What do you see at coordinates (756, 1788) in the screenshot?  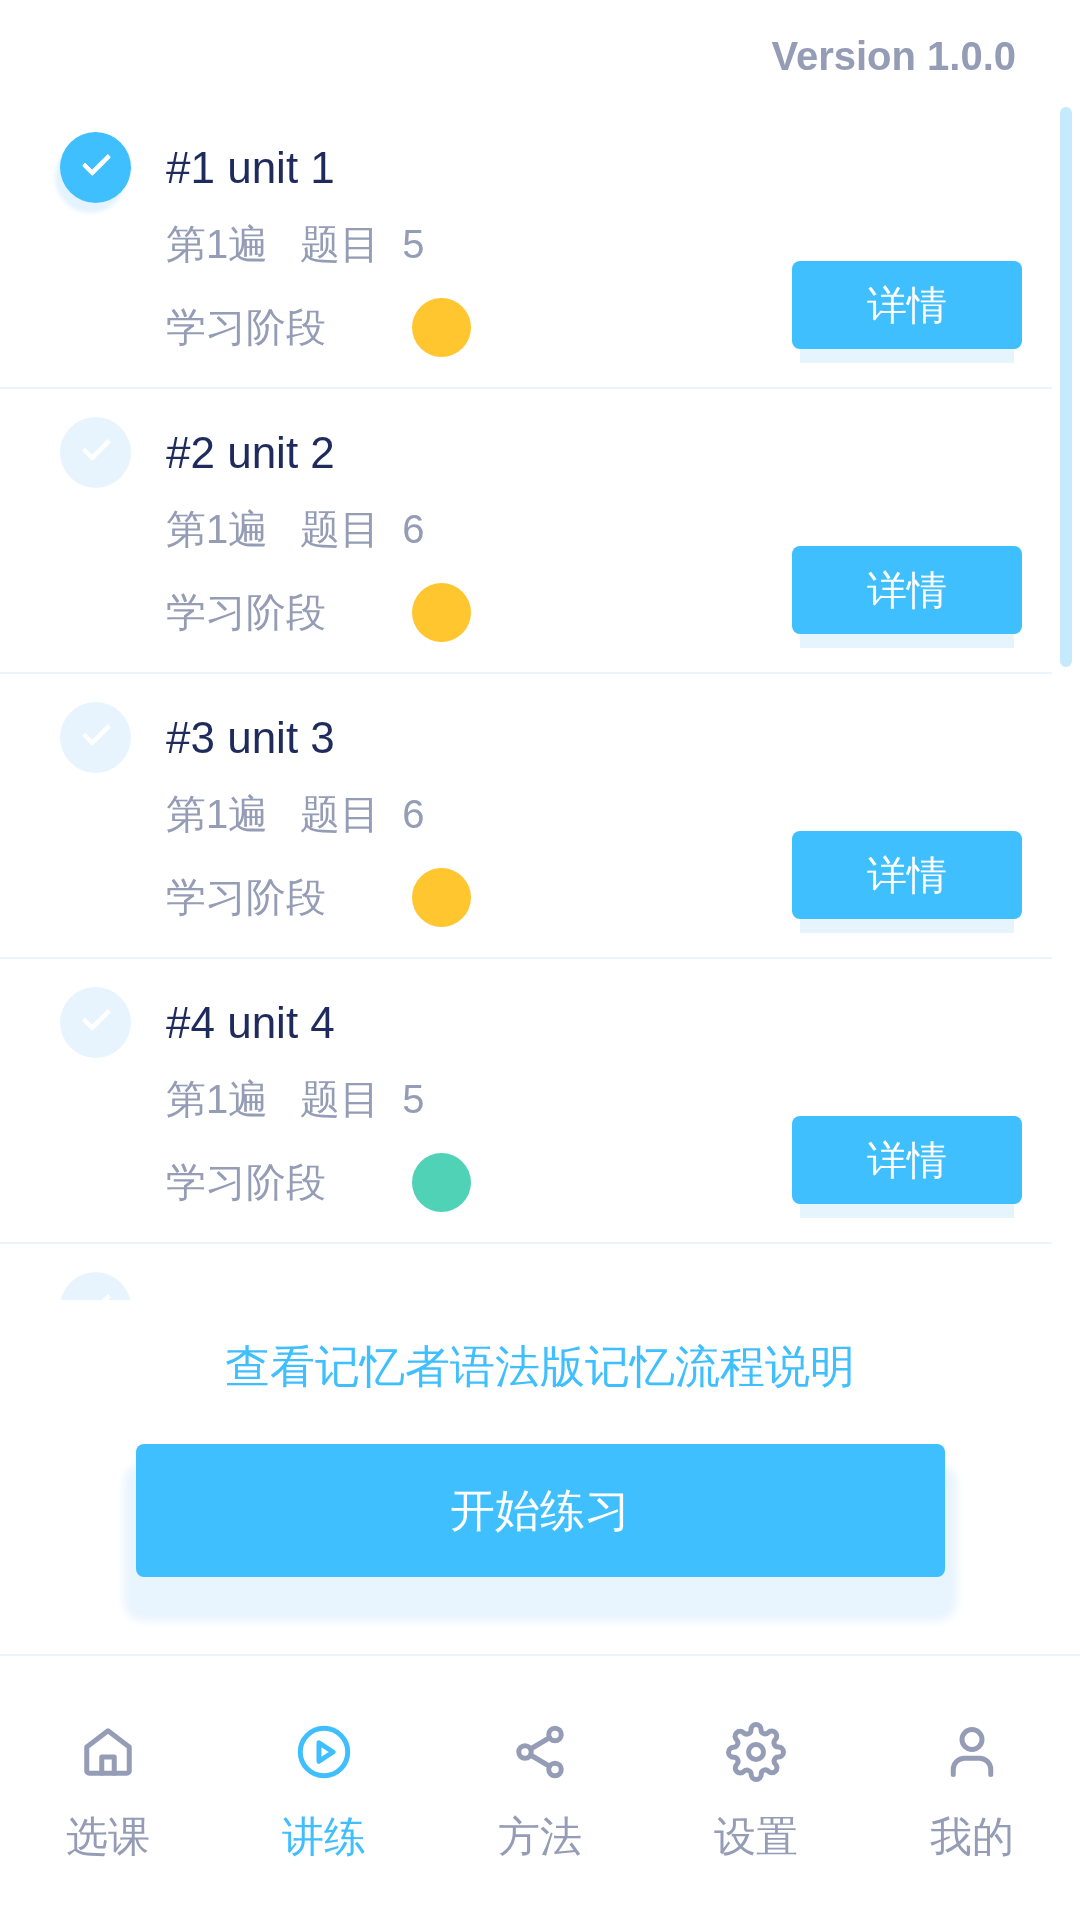 I see `tab: 设置` at bounding box center [756, 1788].